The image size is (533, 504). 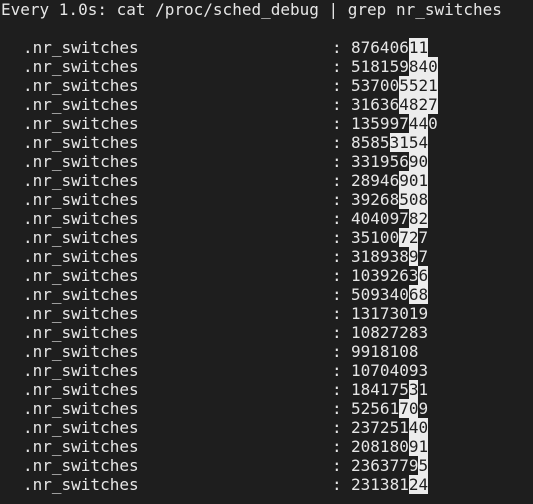 I want to click on digit: 4, so click(x=384, y=180).